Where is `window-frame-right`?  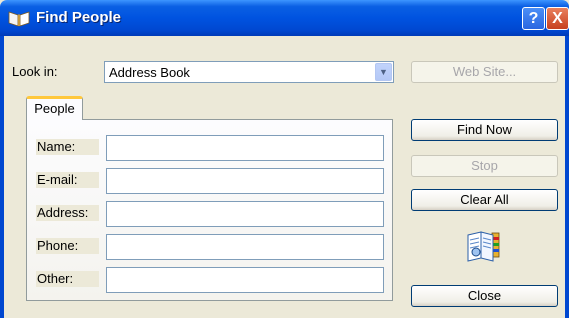
window-frame-right is located at coordinates (567, 177).